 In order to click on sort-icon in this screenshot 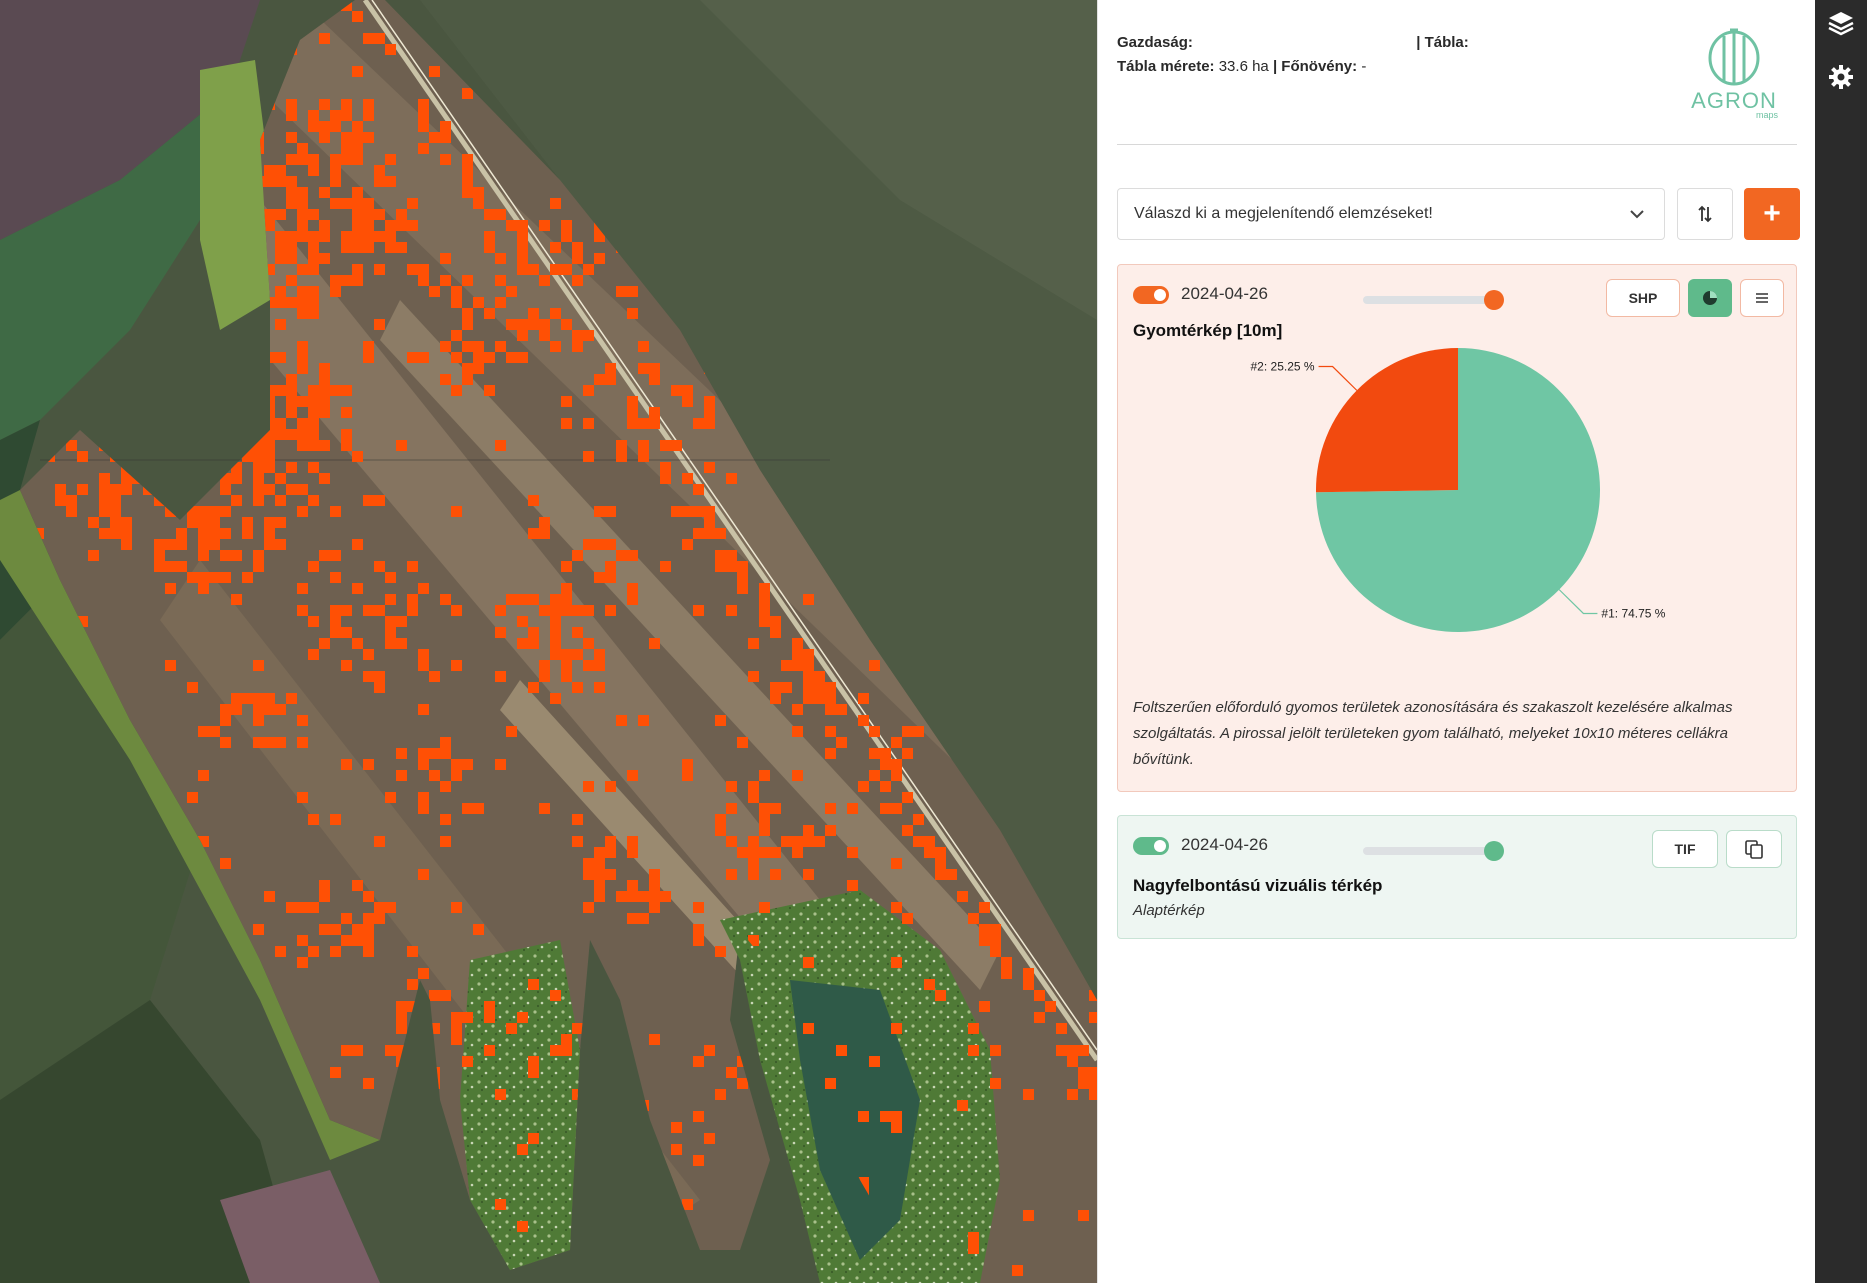, I will do `click(1705, 214)`.